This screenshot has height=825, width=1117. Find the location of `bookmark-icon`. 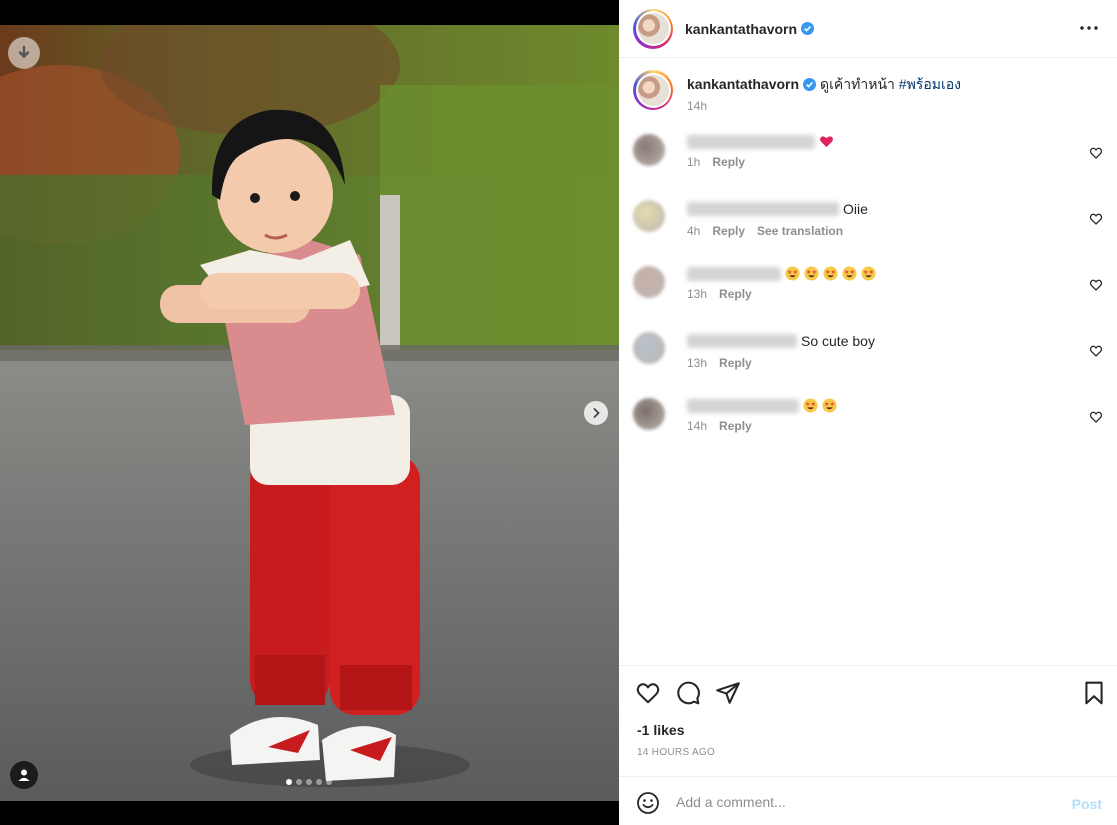

bookmark-icon is located at coordinates (1094, 693).